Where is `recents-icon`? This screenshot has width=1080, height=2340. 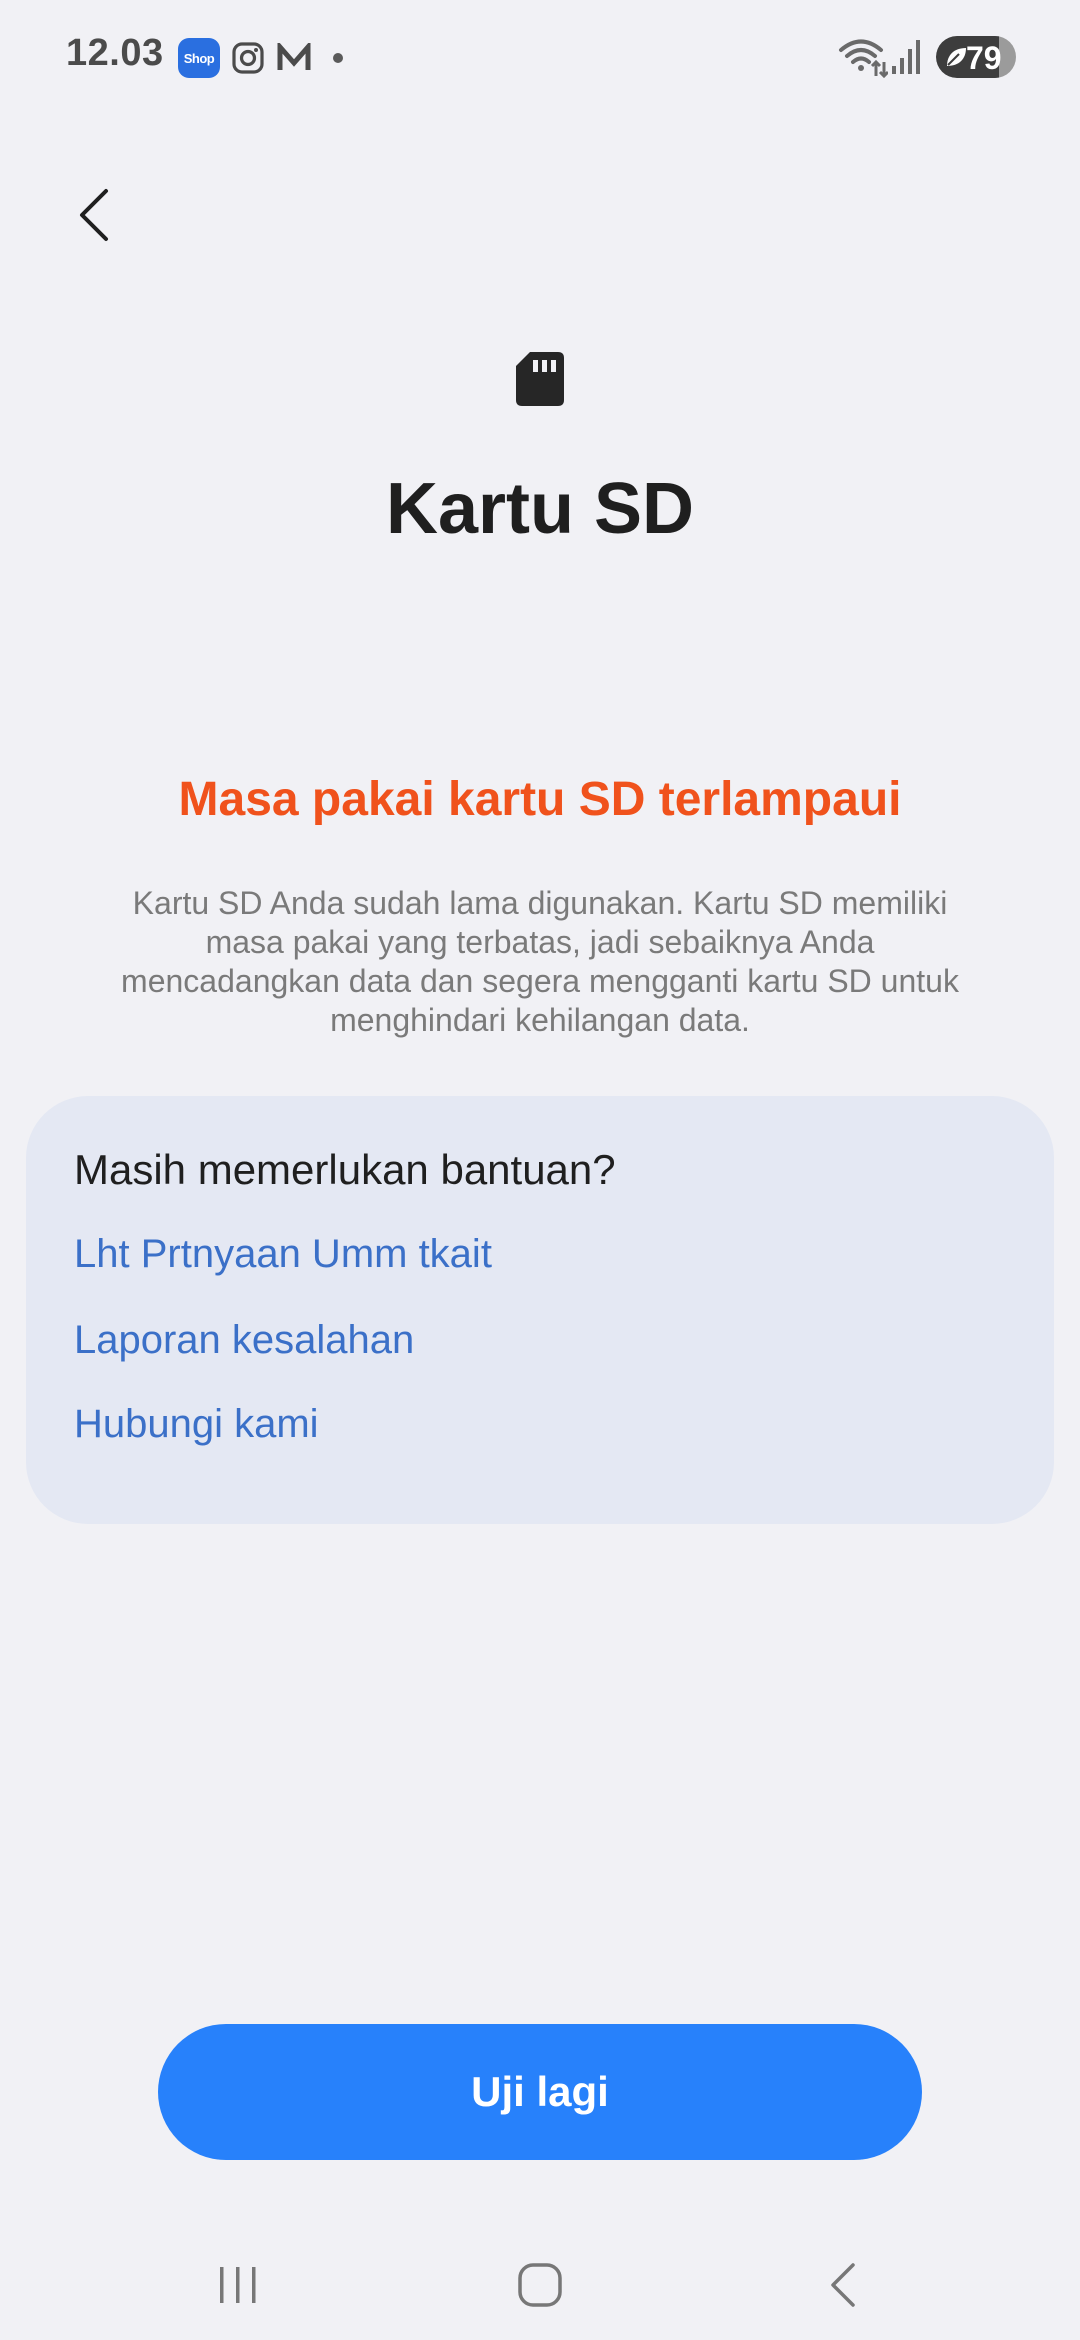 recents-icon is located at coordinates (238, 2285).